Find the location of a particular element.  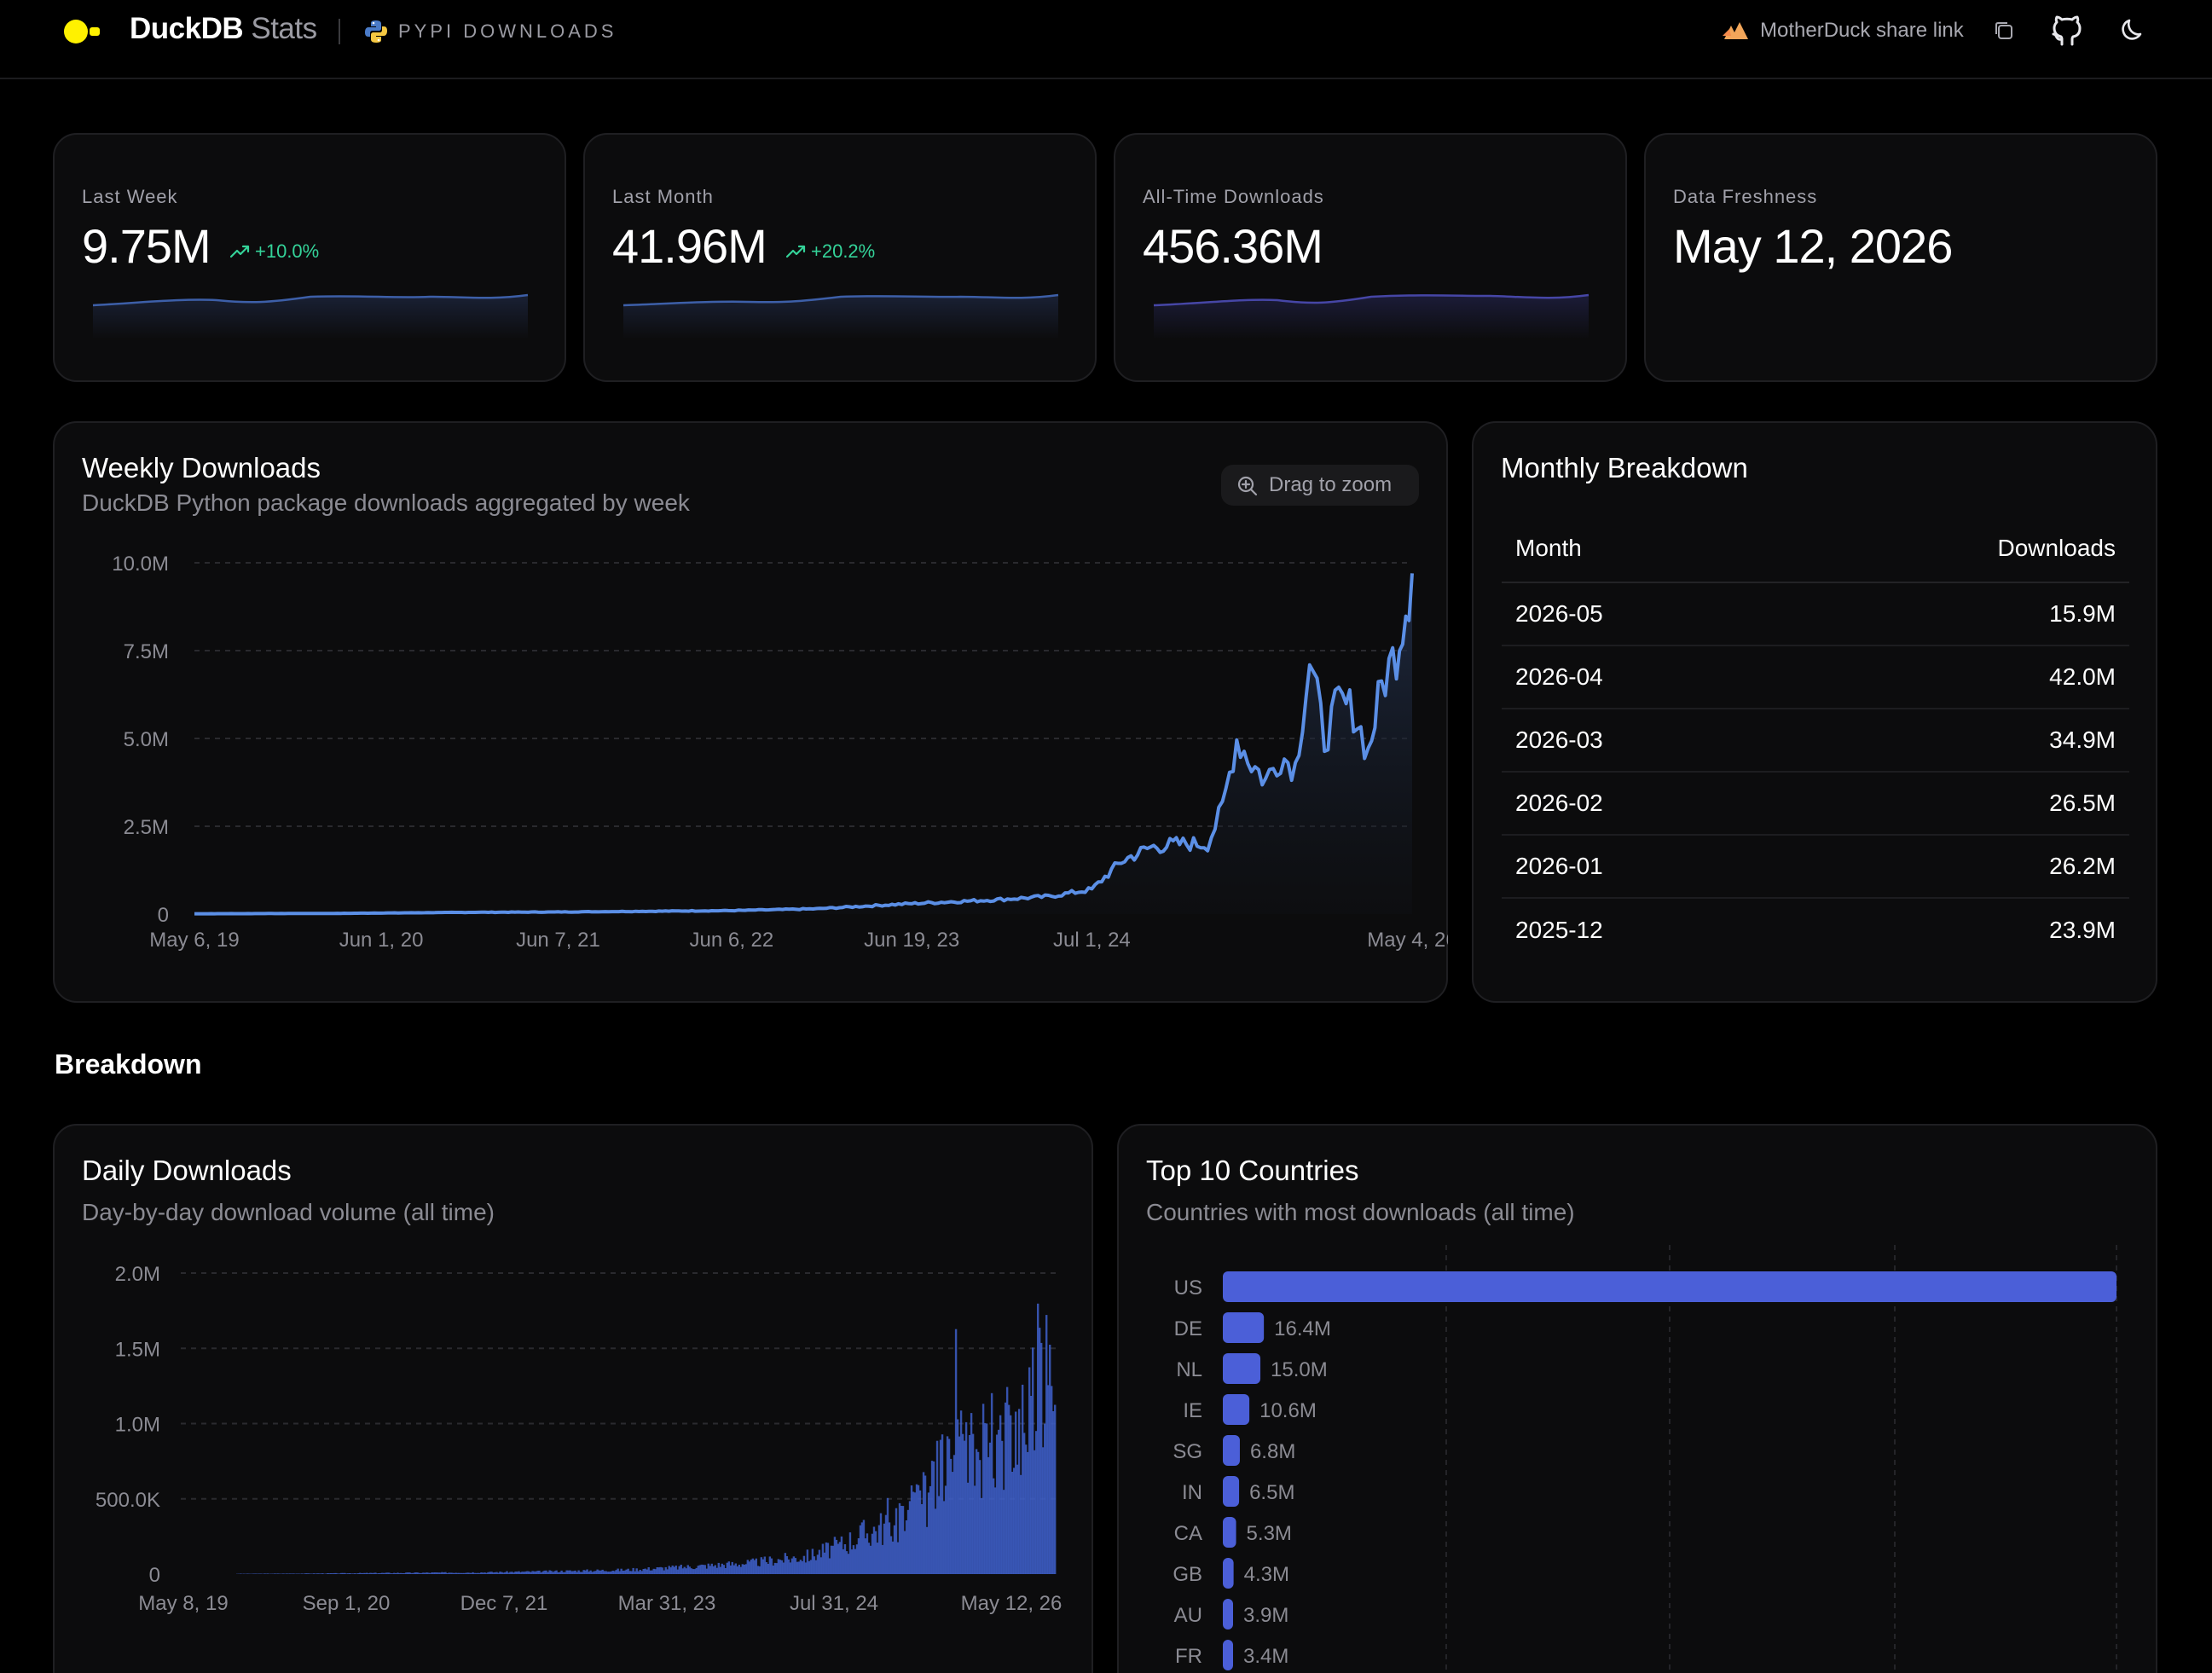

month-cell: 2026-01 is located at coordinates (1559, 866).